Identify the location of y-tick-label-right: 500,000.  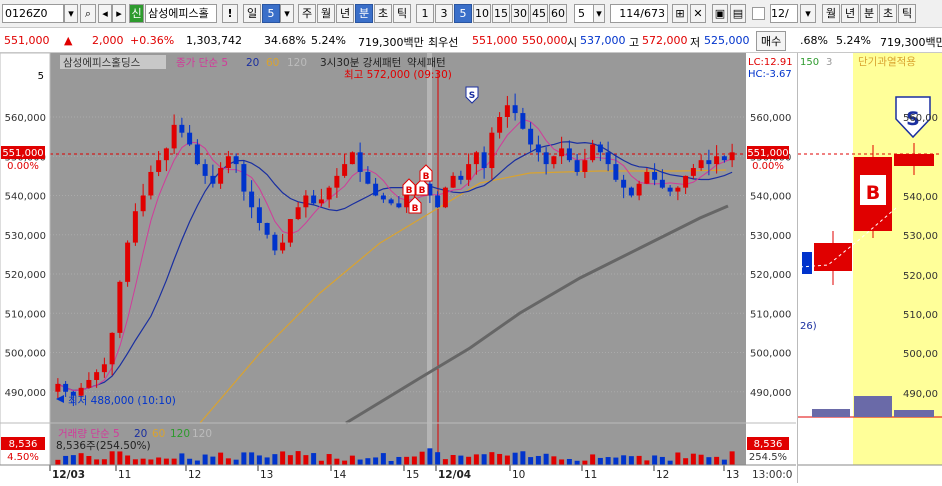
(770, 354).